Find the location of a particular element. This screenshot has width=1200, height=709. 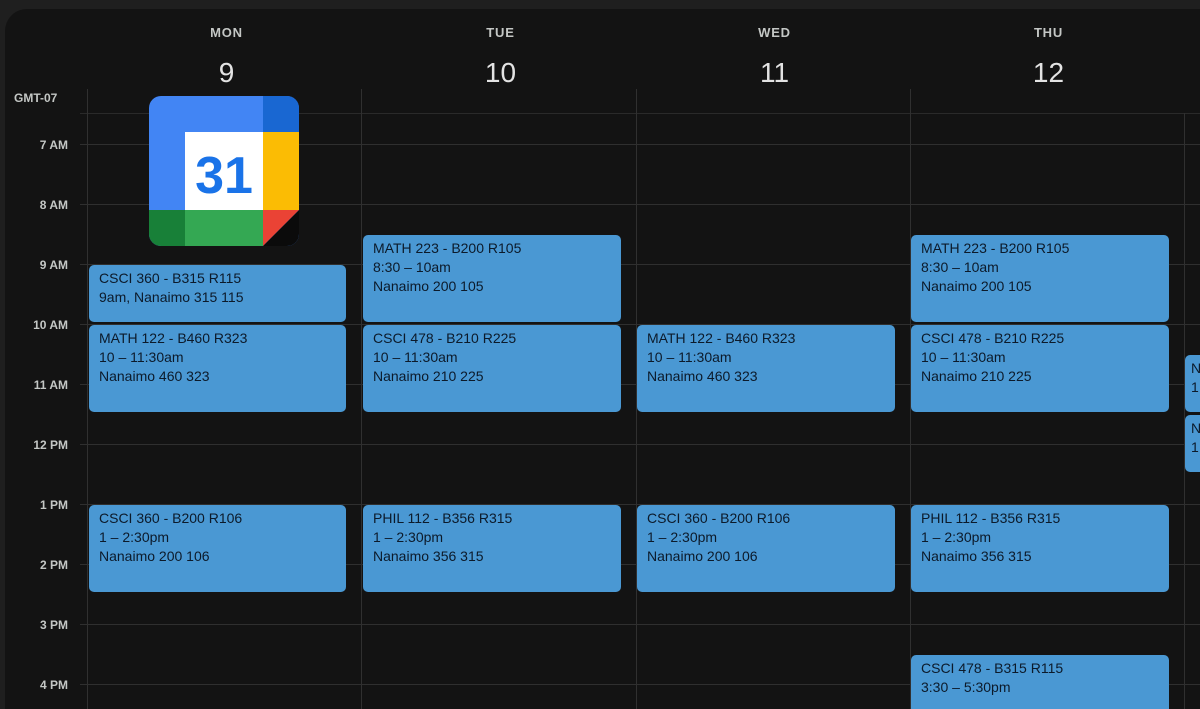

event-title: CSCI 478 - B315 R115 is located at coordinates (992, 668).